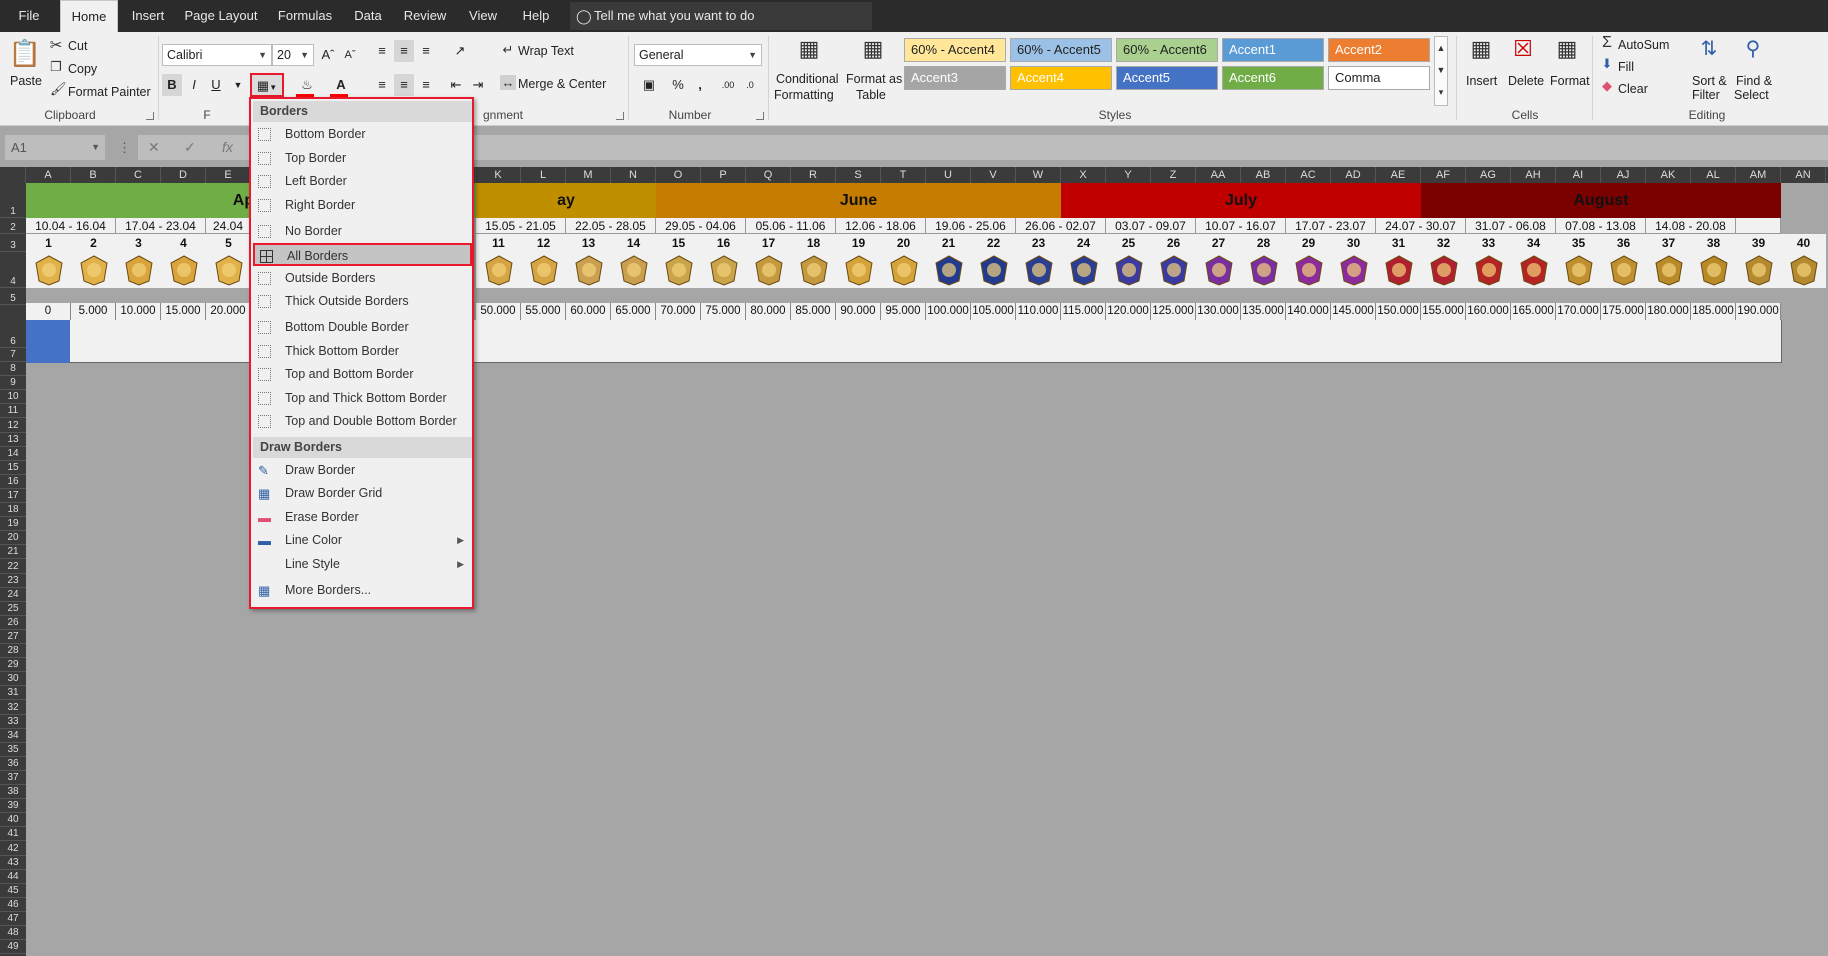 The height and width of the screenshot is (956, 1828). What do you see at coordinates (723, 175) in the screenshot?
I see `column-header: P` at bounding box center [723, 175].